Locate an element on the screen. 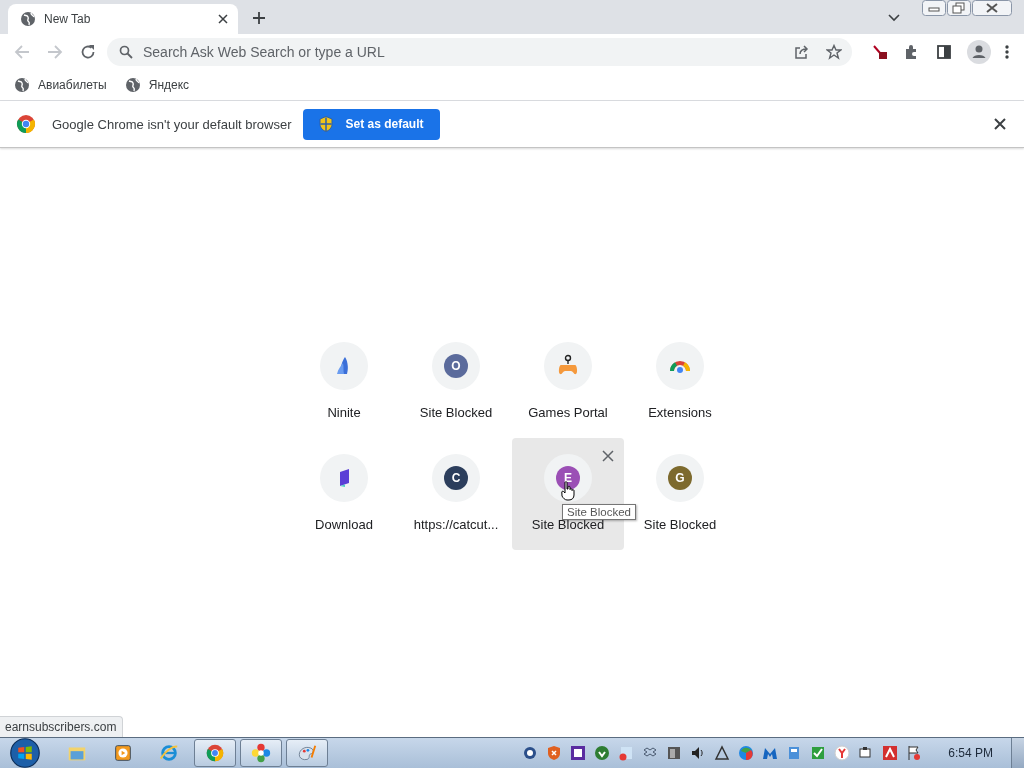 The width and height of the screenshot is (1024, 768). letter-avatar: E is located at coordinates (568, 478).